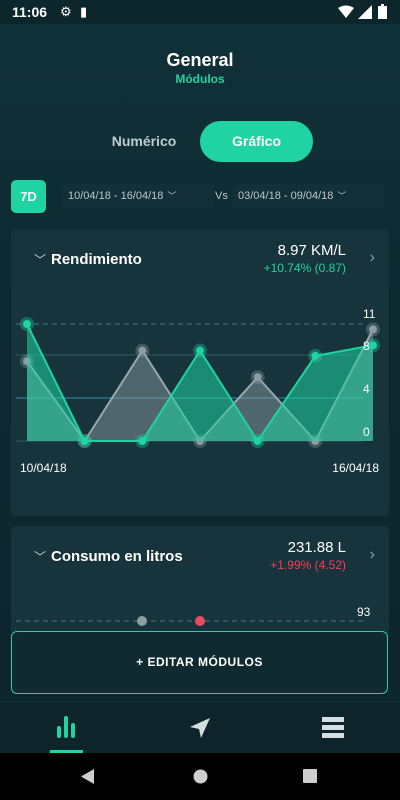 The image size is (400, 800). Describe the element at coordinates (88, 776) in the screenshot. I see `back-icon` at that location.